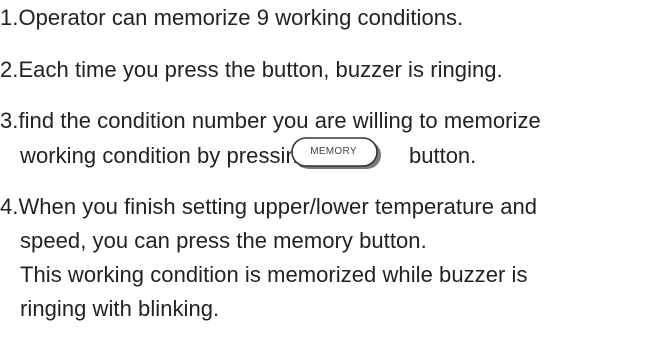  What do you see at coordinates (333, 151) in the screenshot?
I see `memory-button-label: MEMORY` at bounding box center [333, 151].